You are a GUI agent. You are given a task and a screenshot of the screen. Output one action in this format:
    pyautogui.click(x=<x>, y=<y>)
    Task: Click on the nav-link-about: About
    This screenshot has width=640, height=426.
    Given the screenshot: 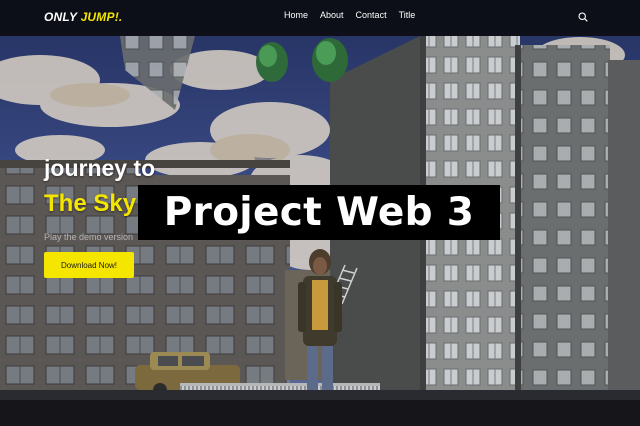 What is the action you would take?
    pyautogui.click(x=332, y=15)
    